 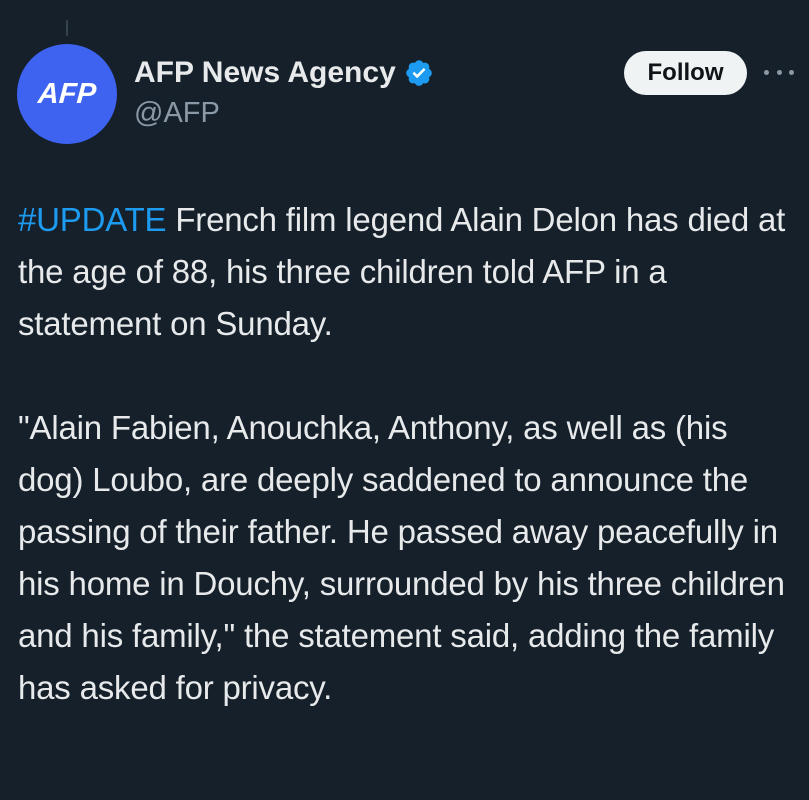 I want to click on author-handle: @AFP, so click(x=177, y=113).